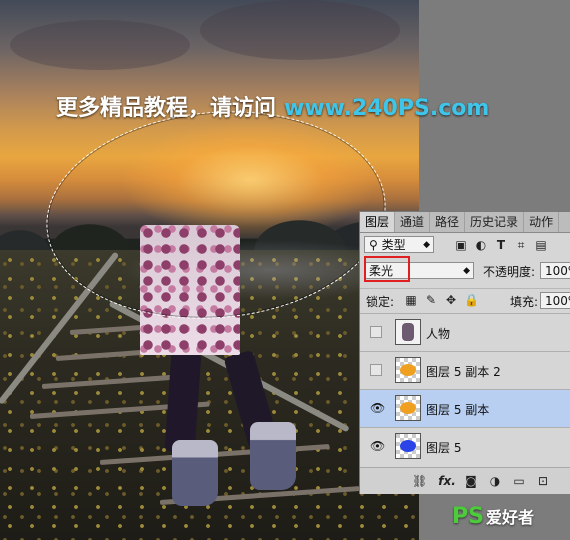 This screenshot has height=540, width=570. I want to click on layer-row: 👁 图层 5, so click(465, 446).